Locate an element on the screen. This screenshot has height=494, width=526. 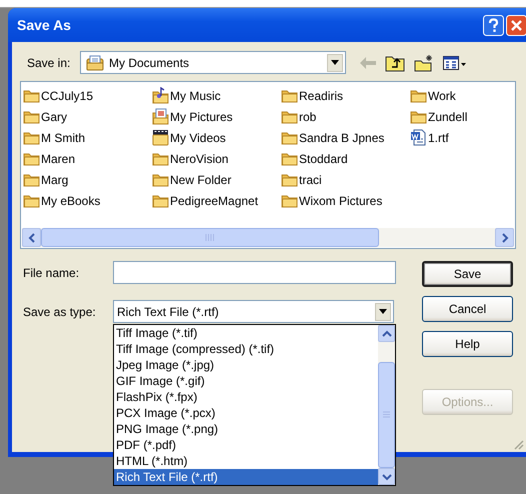
file-type-option: Tiff Image (compressed) (*.tif) is located at coordinates (246, 349).